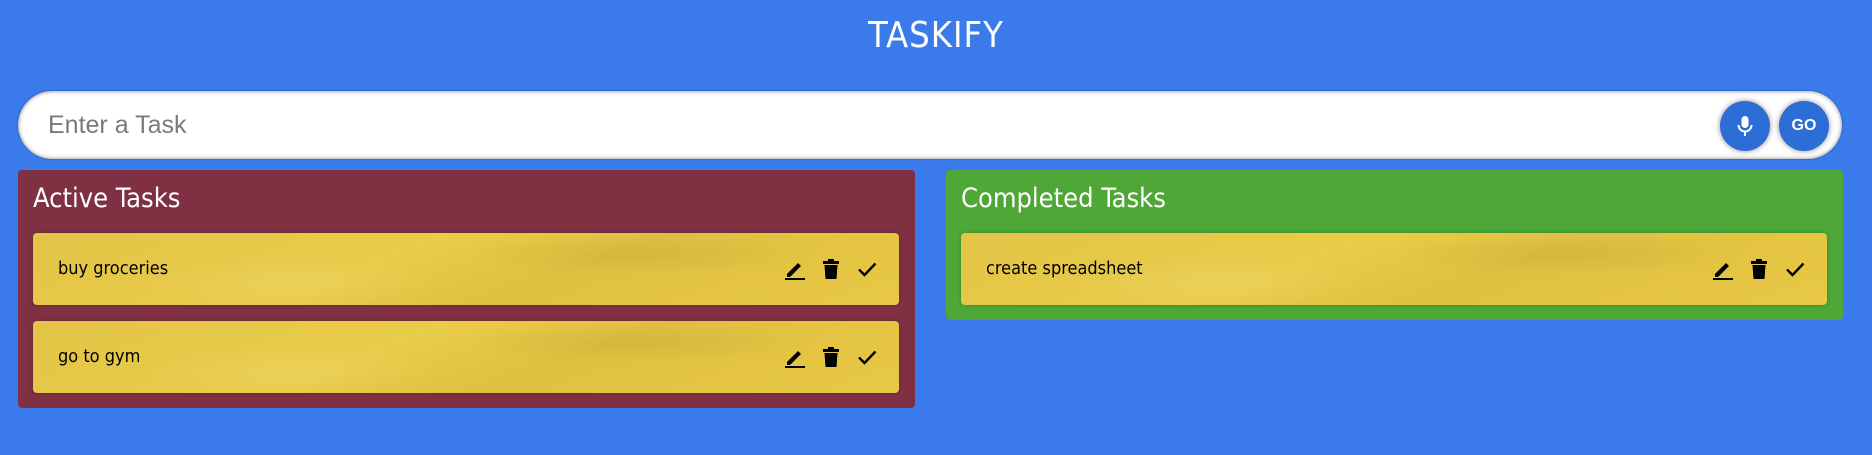  I want to click on task-input, so click(878, 125).